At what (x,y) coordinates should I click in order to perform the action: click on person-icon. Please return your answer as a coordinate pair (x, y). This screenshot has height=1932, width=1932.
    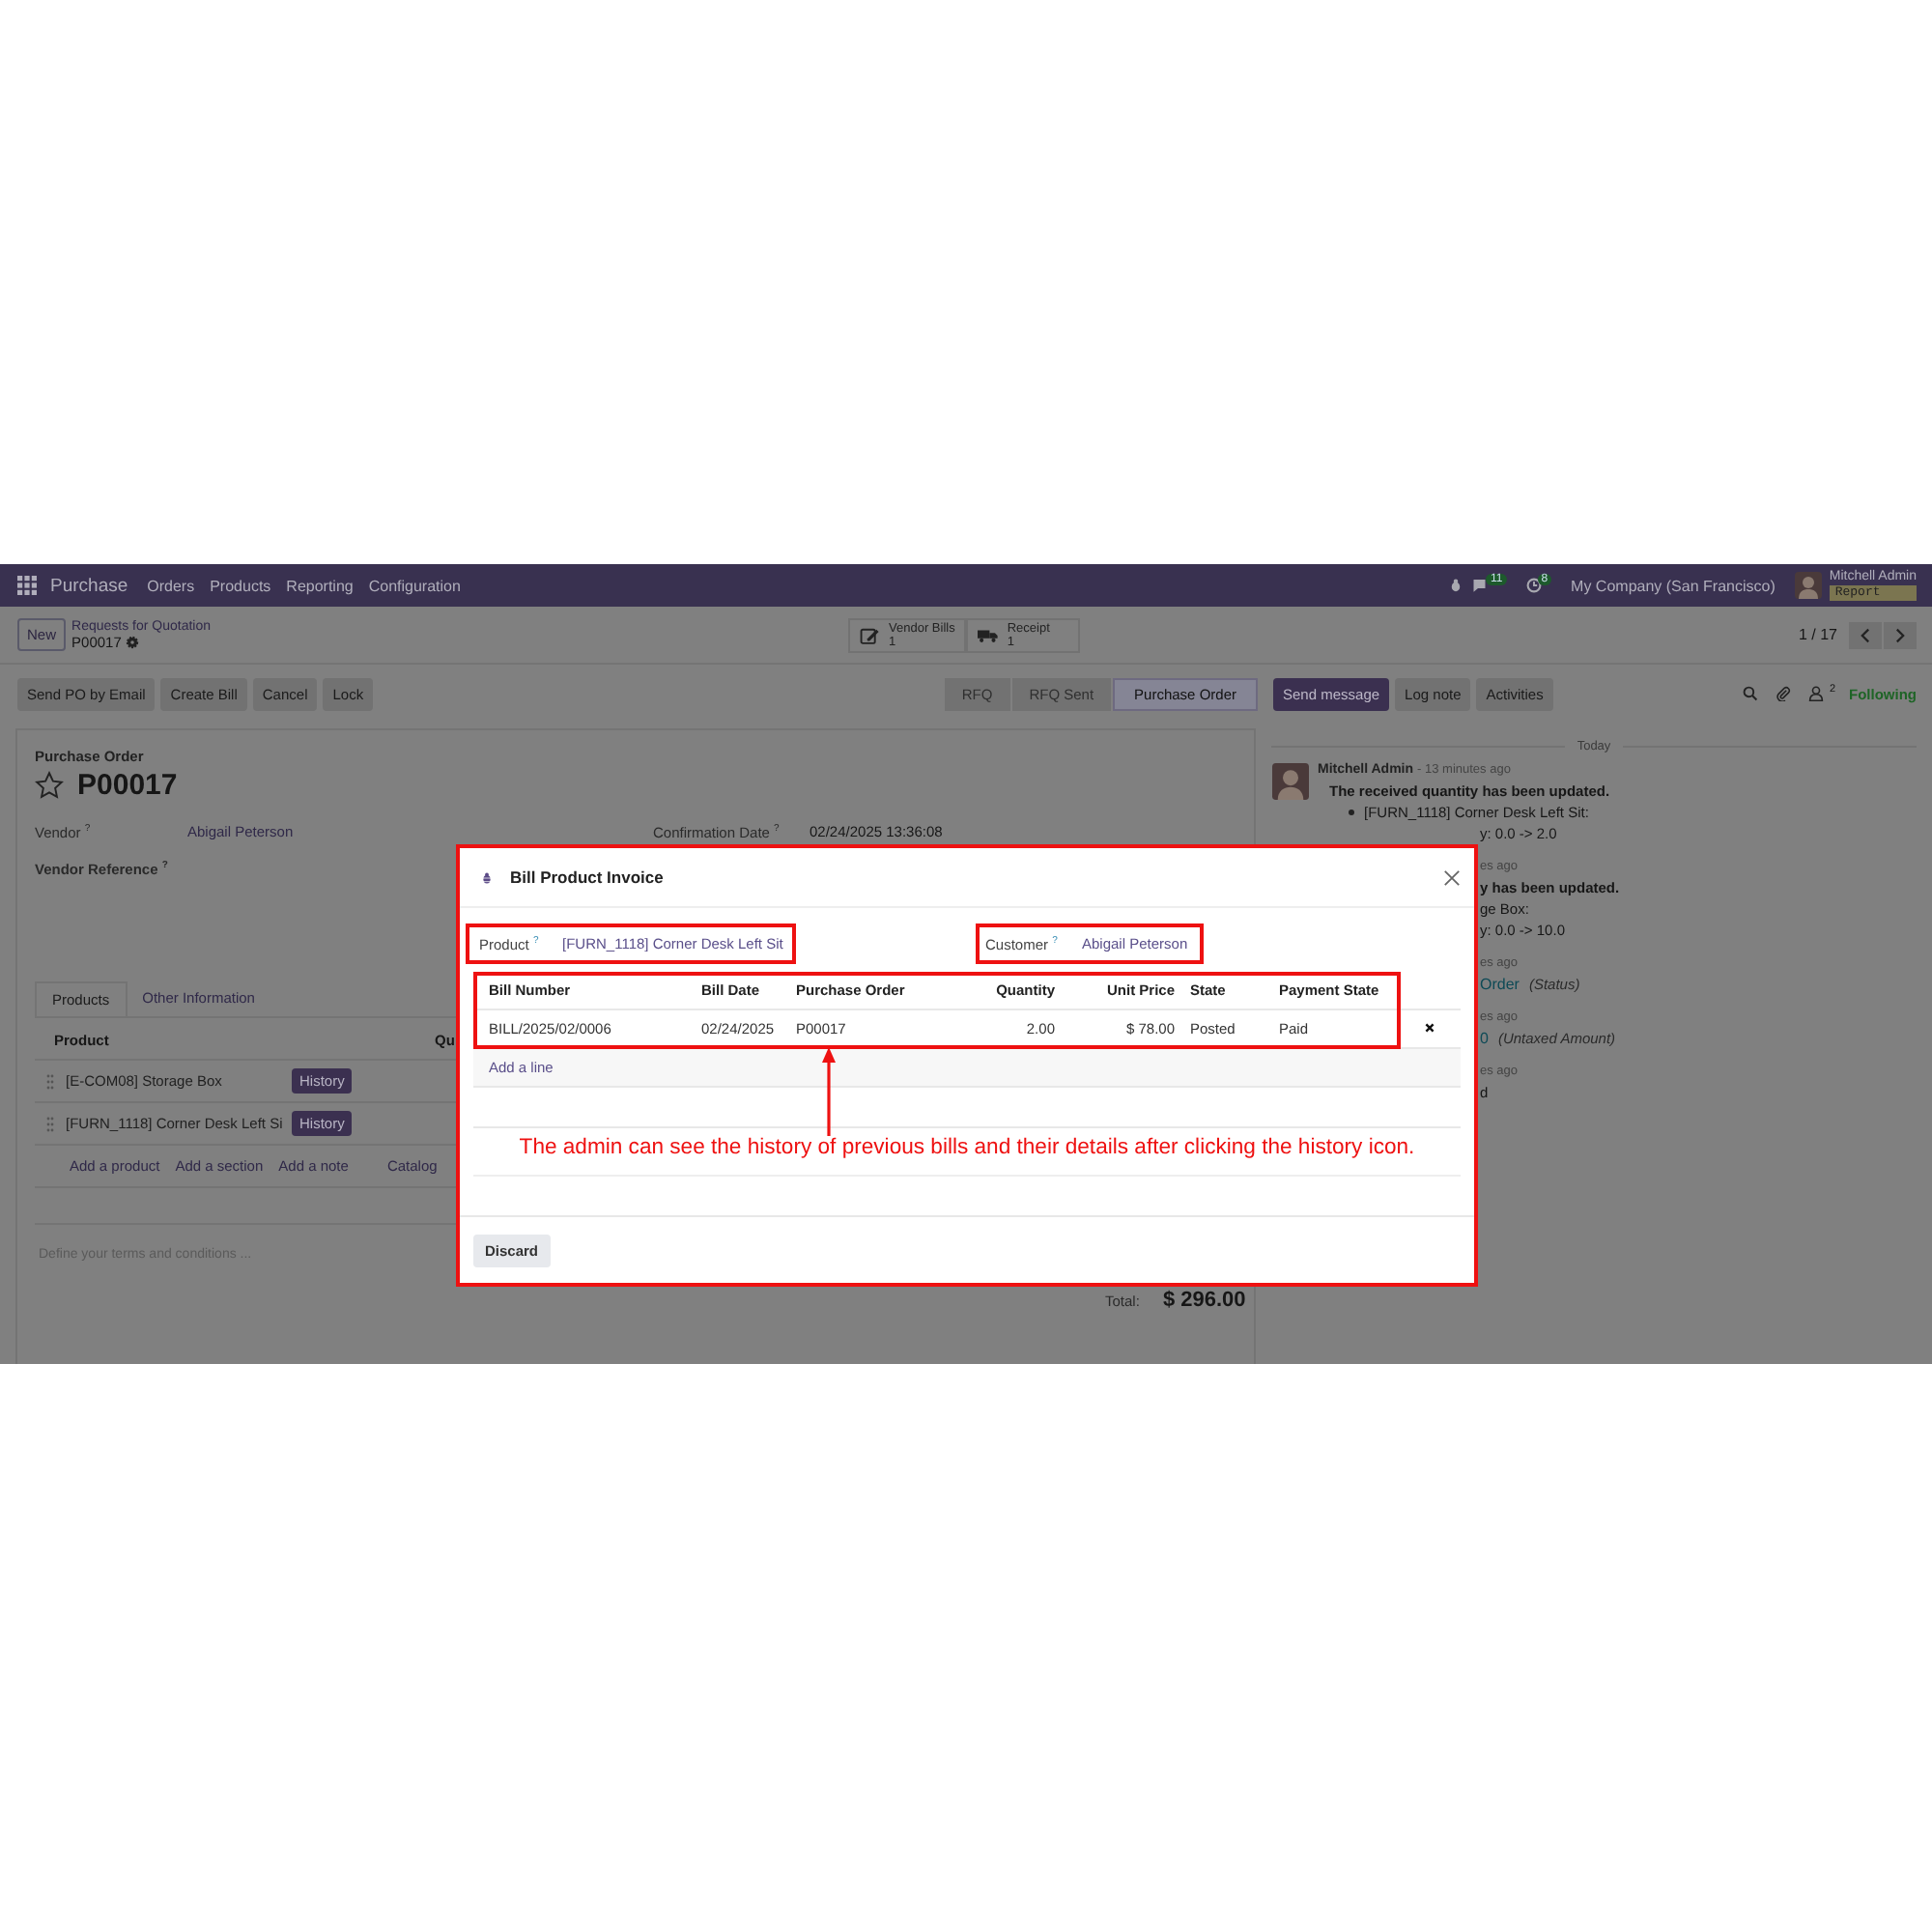
    Looking at the image, I should click on (1815, 693).